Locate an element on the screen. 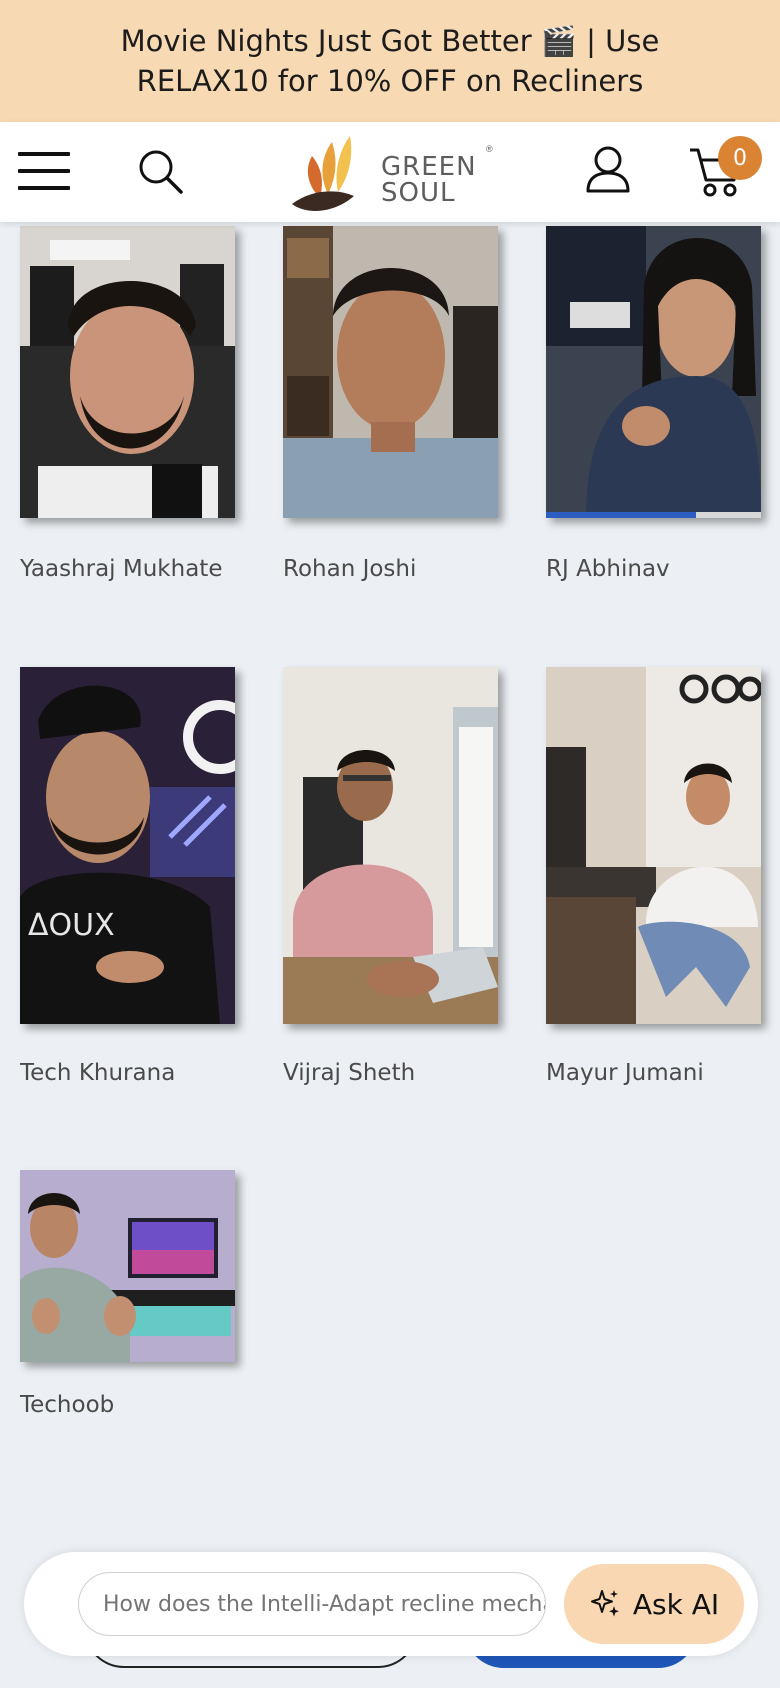 This screenshot has width=780, height=1688. creator-name: Techoob is located at coordinates (67, 1405).